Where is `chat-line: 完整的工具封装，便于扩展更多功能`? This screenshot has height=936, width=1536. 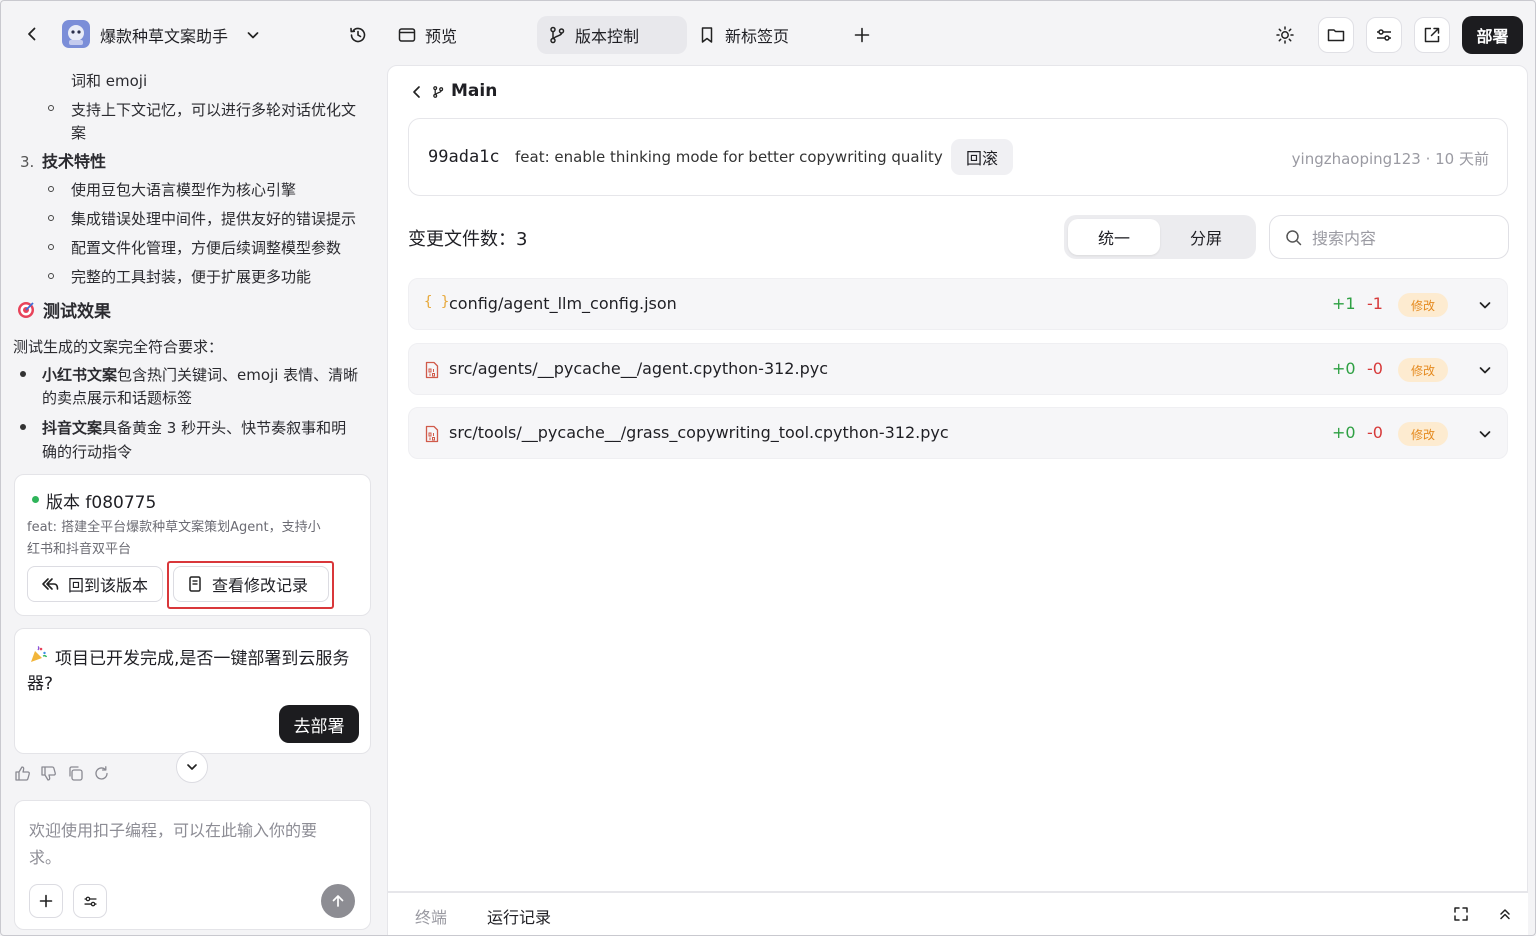 chat-line: 完整的工具封装，便于扩展更多功能 is located at coordinates (191, 277).